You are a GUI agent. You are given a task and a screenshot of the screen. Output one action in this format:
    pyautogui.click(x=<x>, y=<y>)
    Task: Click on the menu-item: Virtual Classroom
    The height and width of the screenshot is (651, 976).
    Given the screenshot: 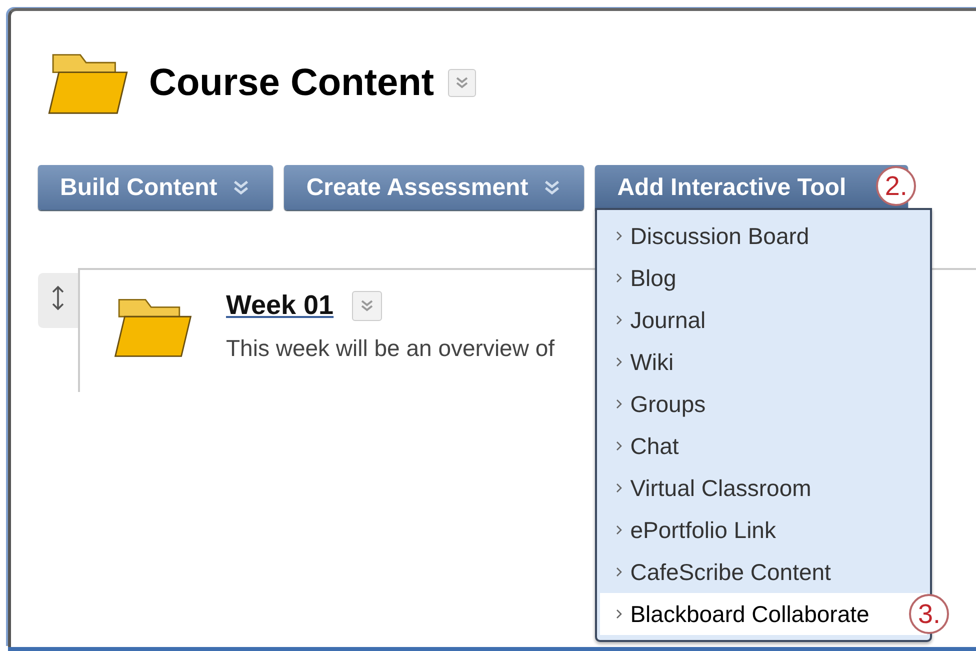 What is the action you would take?
    pyautogui.click(x=764, y=488)
    